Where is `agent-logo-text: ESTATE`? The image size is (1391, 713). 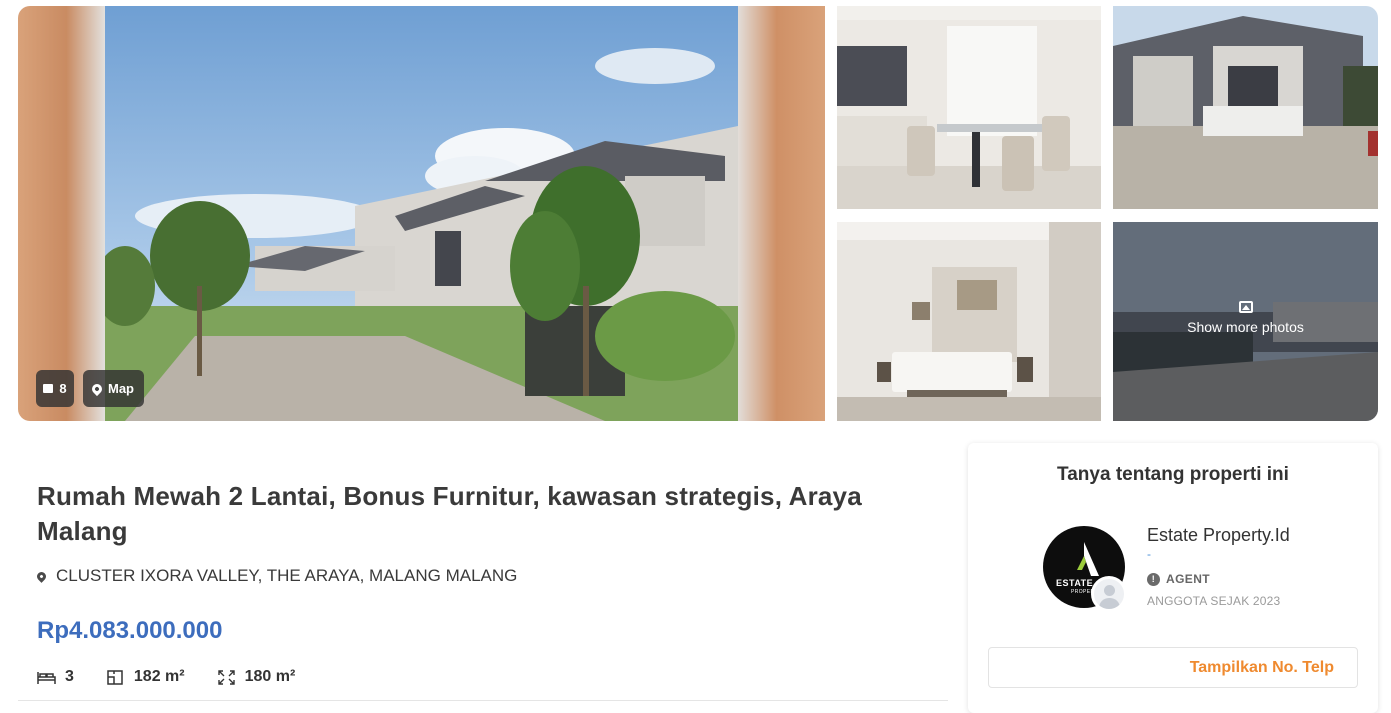
agent-logo-text: ESTATE is located at coordinates (1075, 583).